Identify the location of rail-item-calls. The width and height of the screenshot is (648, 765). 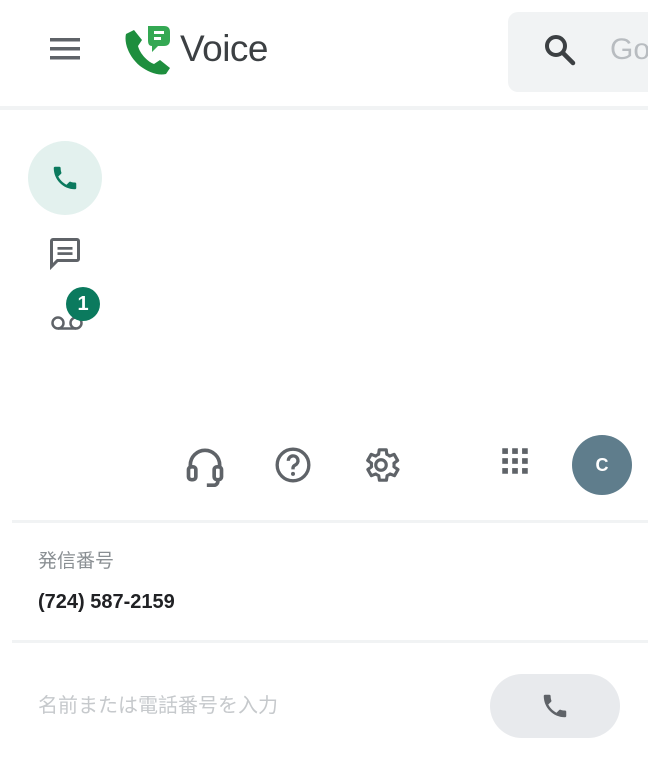
(65, 178).